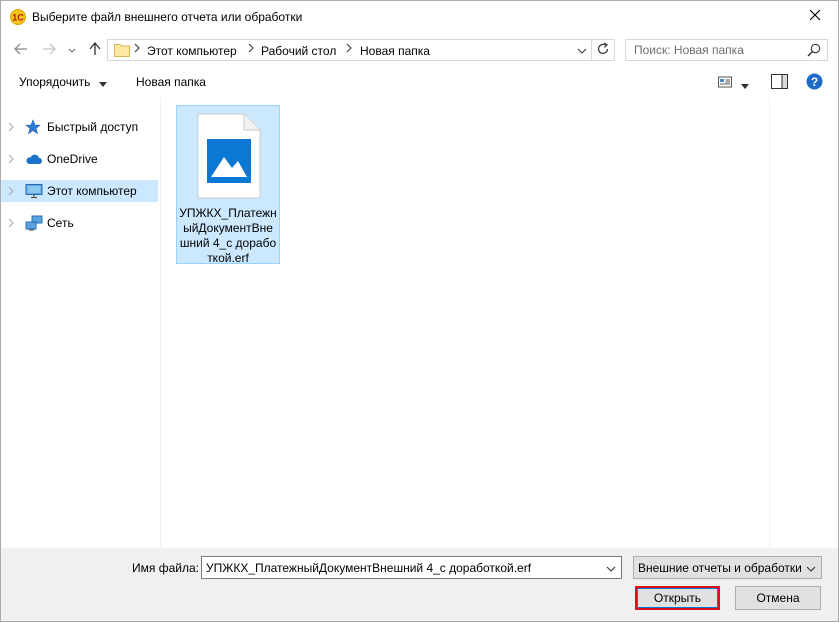  What do you see at coordinates (34, 192) in the screenshot?
I see `computer-icon` at bounding box center [34, 192].